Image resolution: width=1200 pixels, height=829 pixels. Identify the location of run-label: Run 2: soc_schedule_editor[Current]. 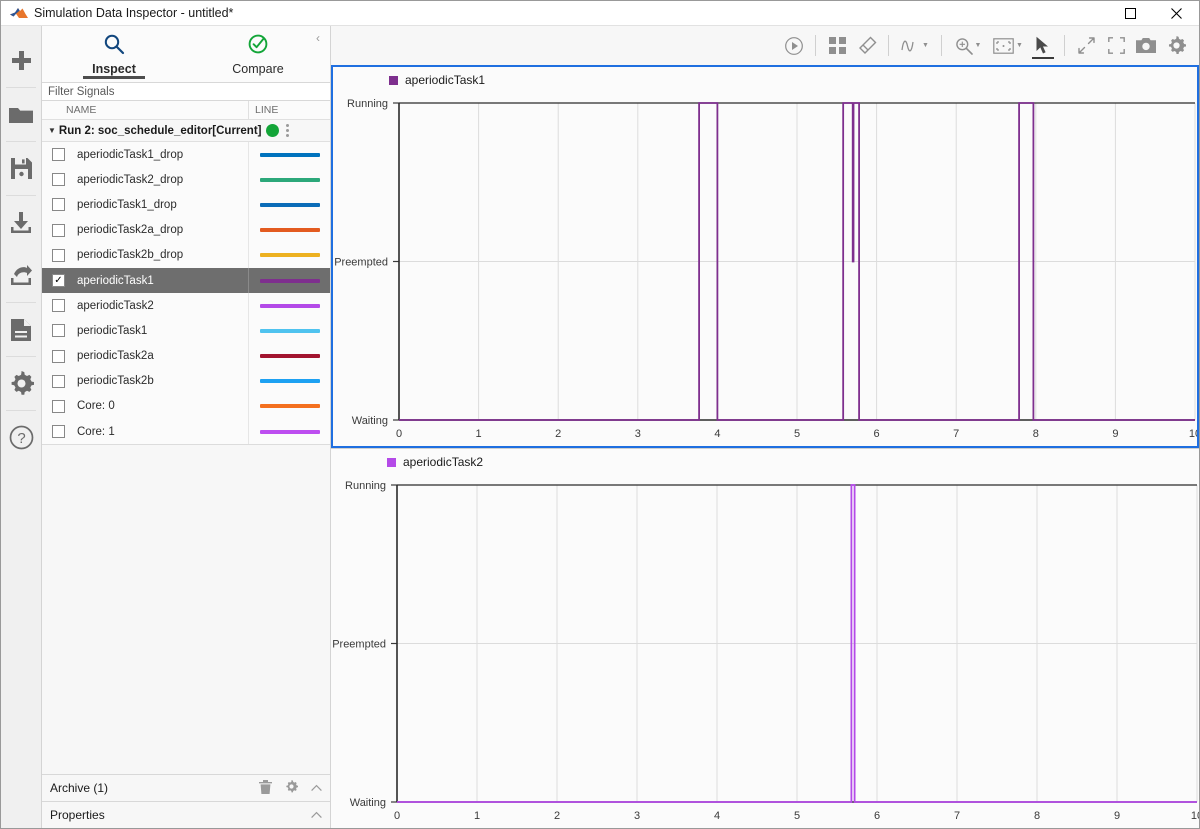
(160, 130).